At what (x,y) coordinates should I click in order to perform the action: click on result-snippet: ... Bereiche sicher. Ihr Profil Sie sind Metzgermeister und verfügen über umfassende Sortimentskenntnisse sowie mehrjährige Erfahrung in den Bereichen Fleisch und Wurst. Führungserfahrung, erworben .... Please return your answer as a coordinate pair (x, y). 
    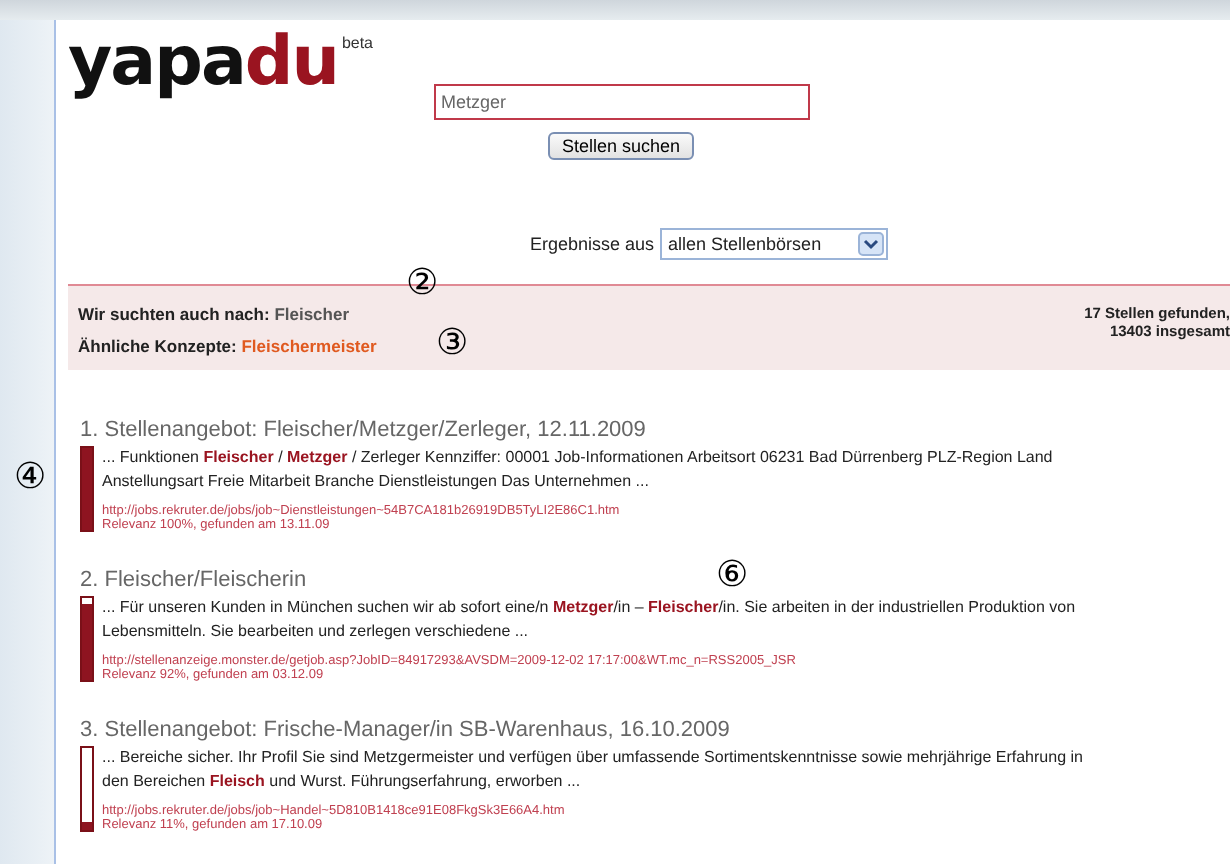
    Looking at the image, I should click on (593, 770).